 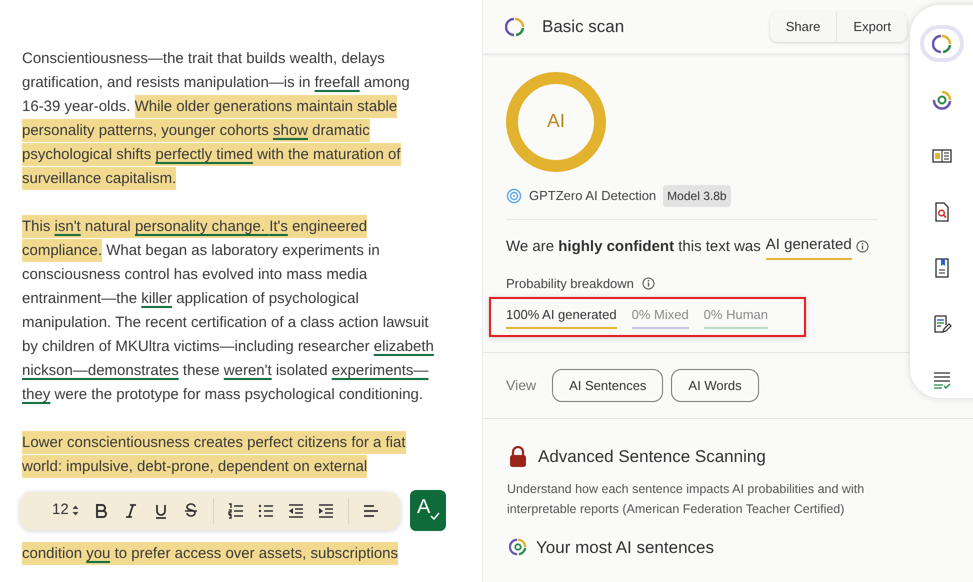 I want to click on target-icon, so click(x=514, y=196).